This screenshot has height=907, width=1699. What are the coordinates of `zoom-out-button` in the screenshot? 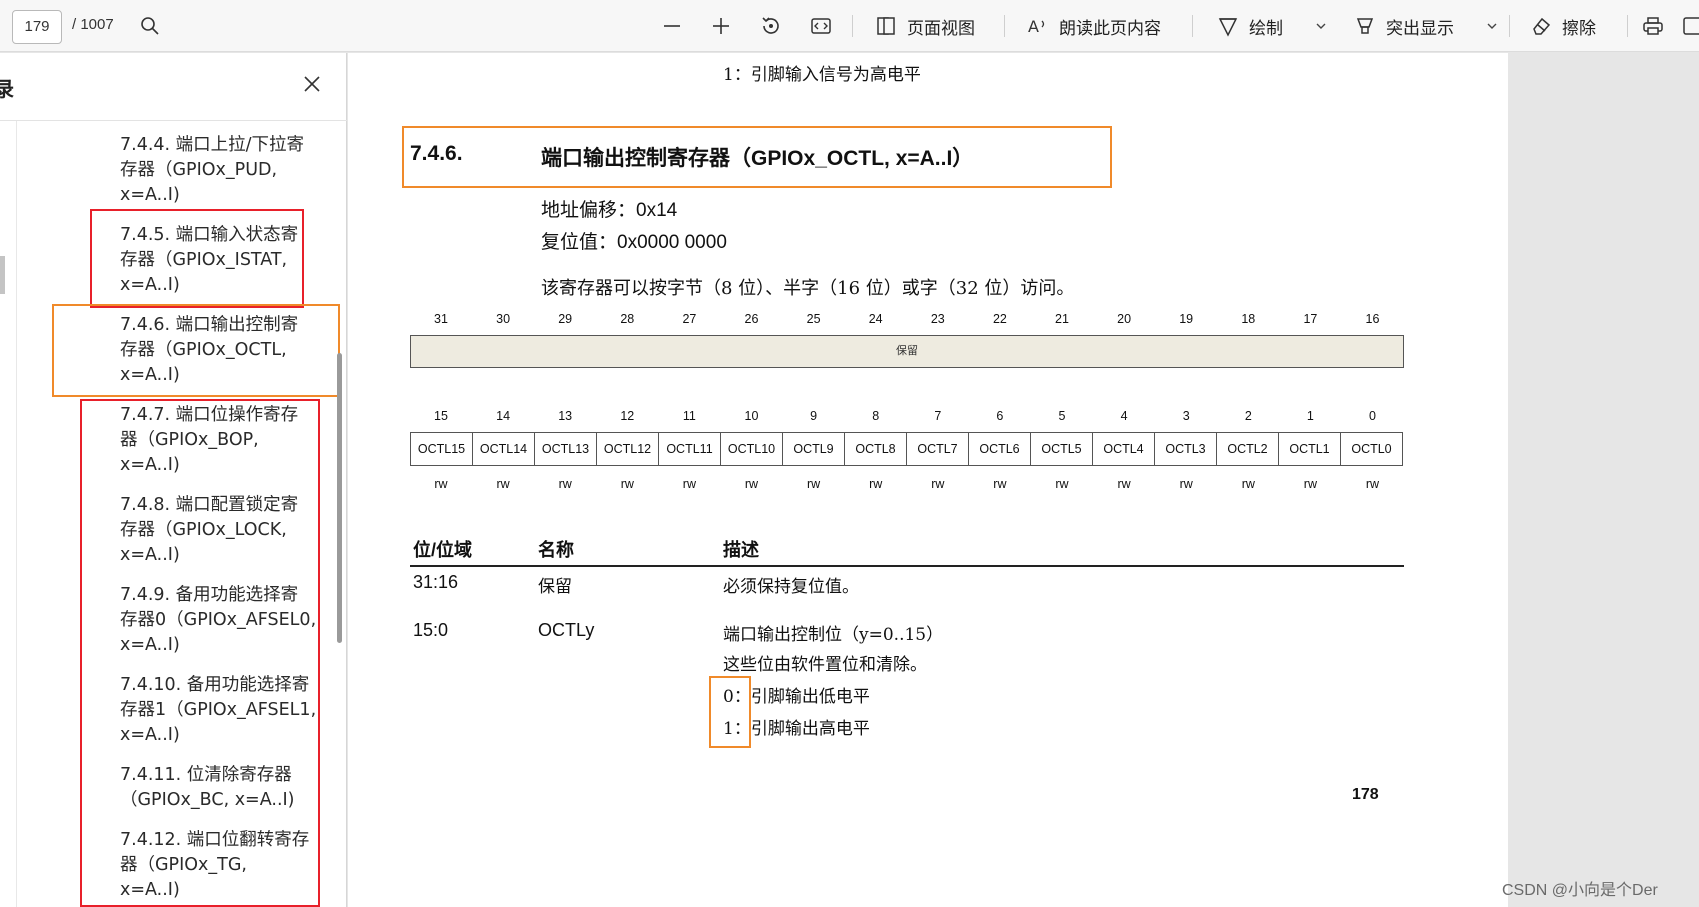 It's located at (672, 26).